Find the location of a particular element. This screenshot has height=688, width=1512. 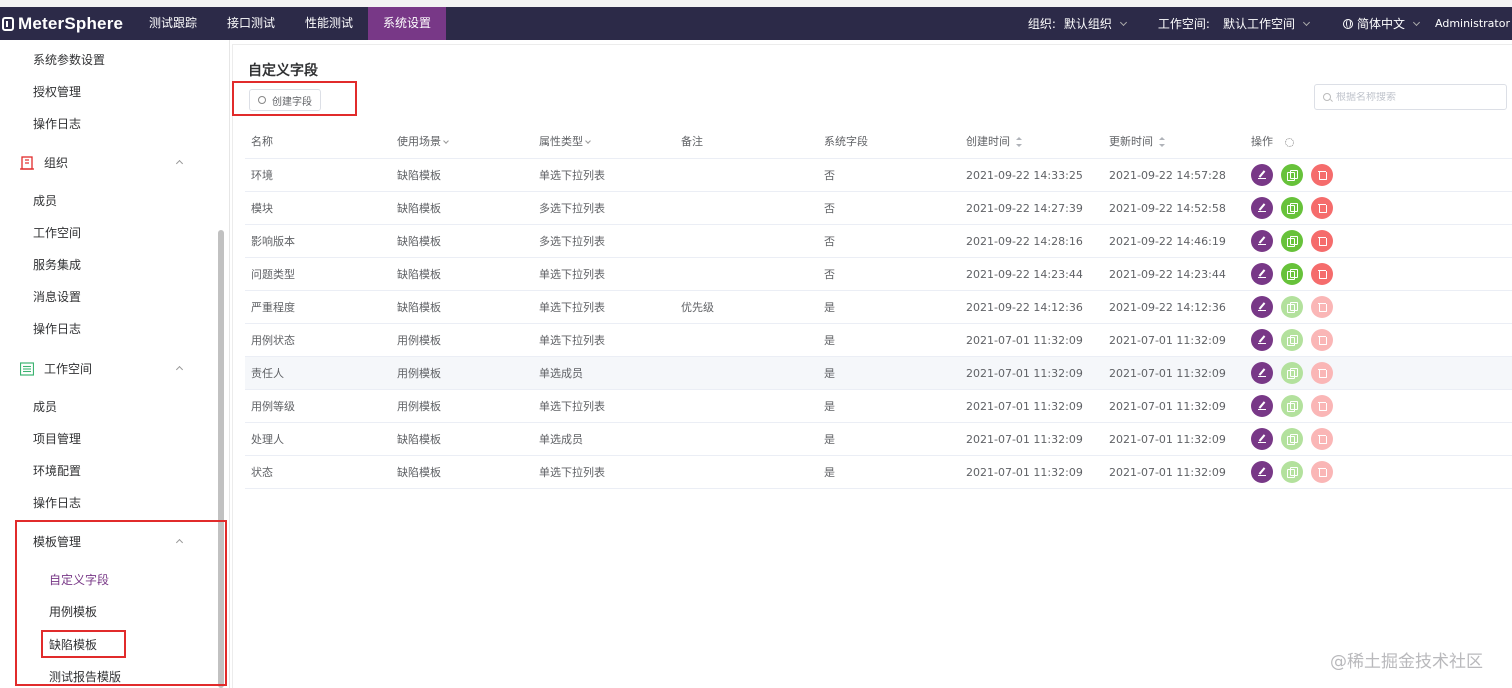

sidebar-item-report-template: 测试报告模版 is located at coordinates (85, 677).